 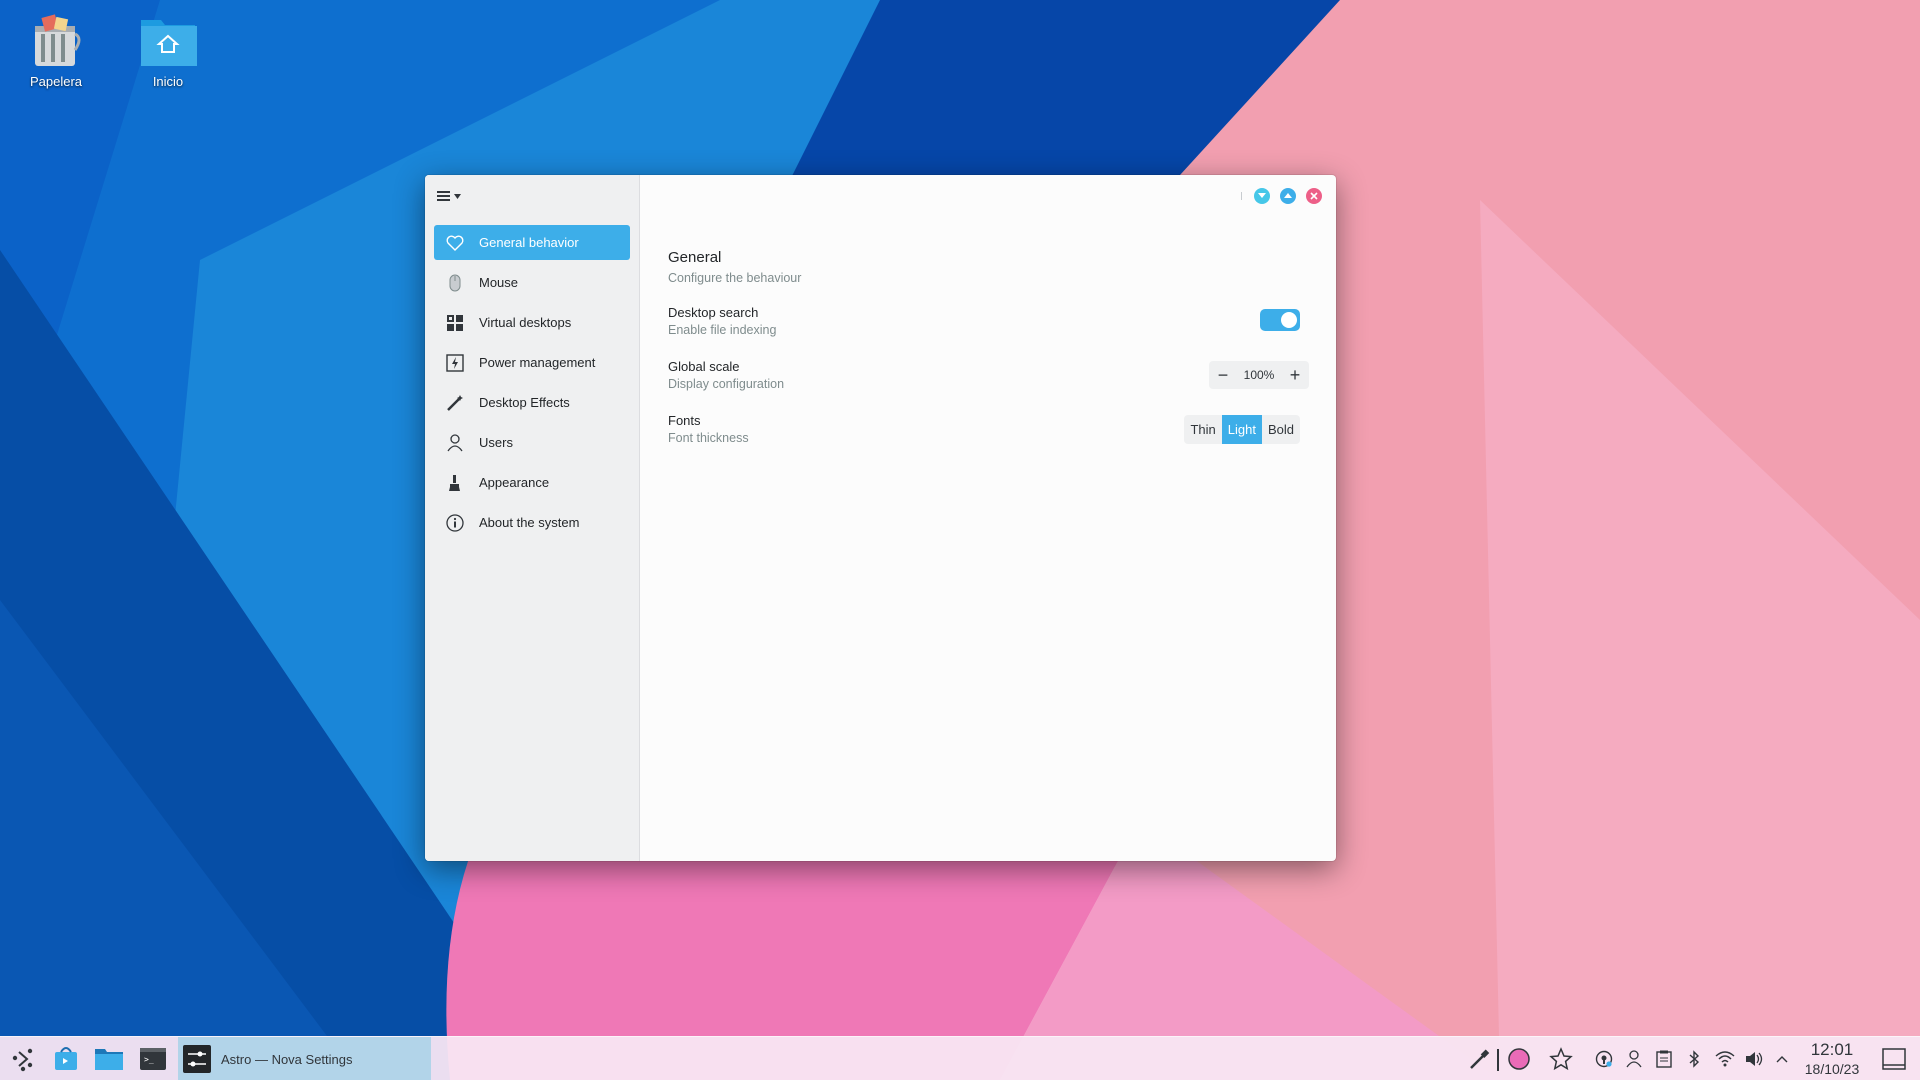 I want to click on page-title: General, so click(x=695, y=257).